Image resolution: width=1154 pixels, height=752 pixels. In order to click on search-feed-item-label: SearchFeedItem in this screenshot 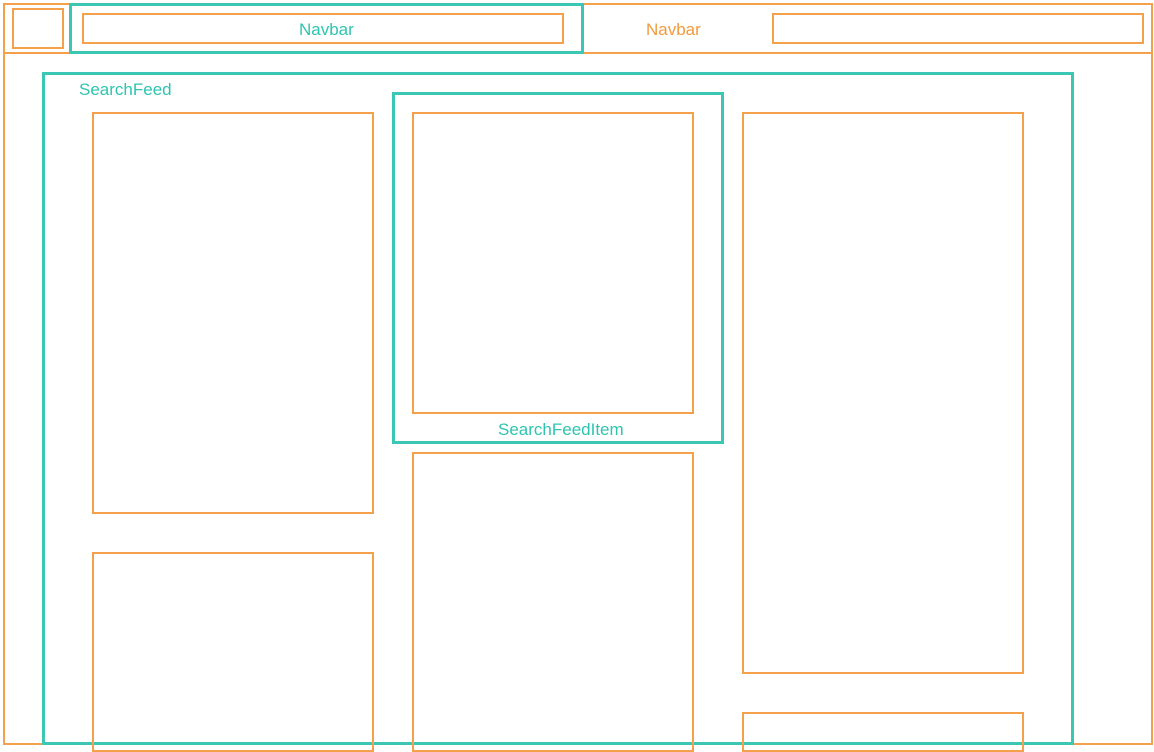, I will do `click(561, 429)`.